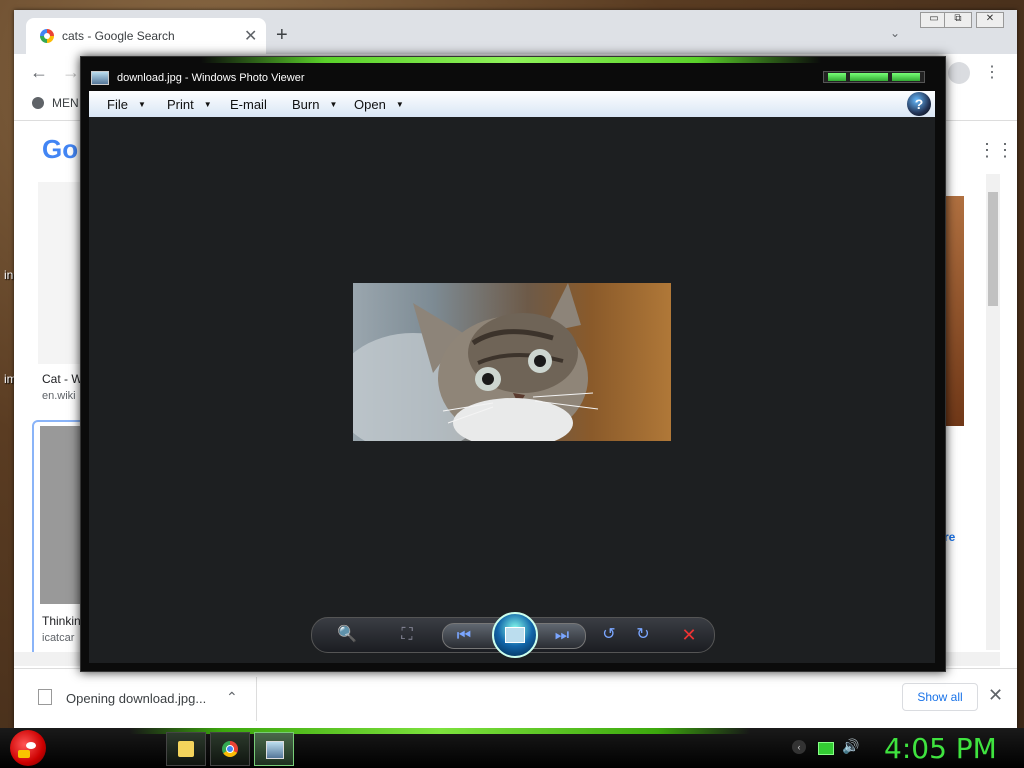 This screenshot has height=768, width=1024. What do you see at coordinates (511, 60) in the screenshot?
I see `title-bar-glow` at bounding box center [511, 60].